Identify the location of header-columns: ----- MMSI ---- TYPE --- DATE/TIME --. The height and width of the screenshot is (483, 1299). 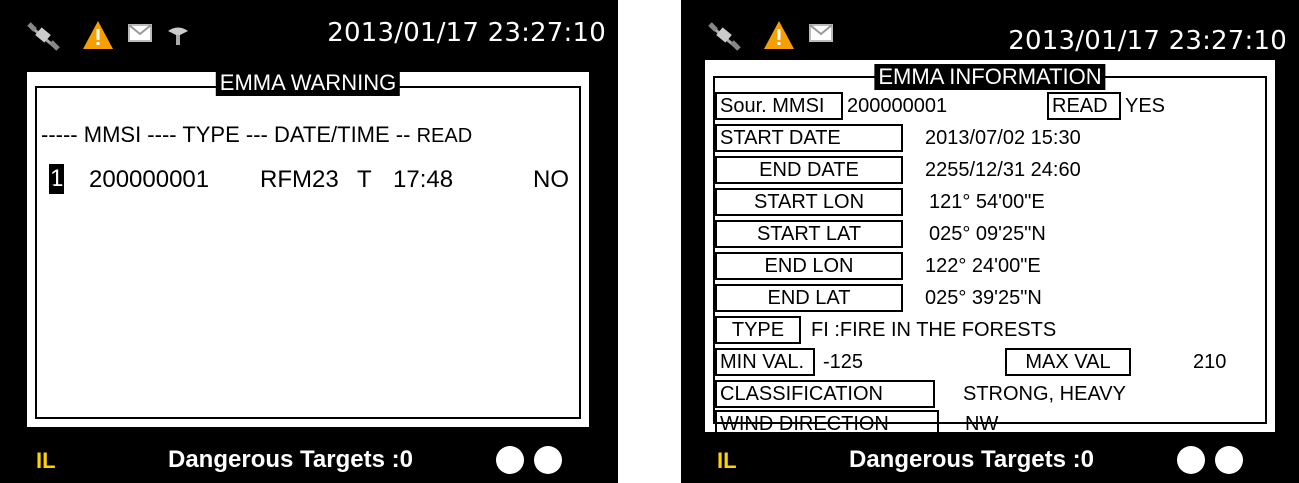
(226, 134).